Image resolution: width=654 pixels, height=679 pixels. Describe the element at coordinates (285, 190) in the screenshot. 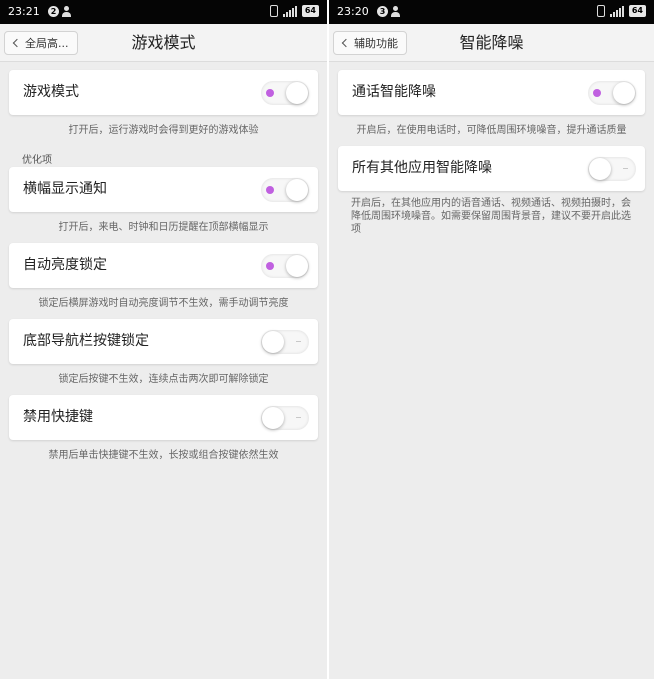

I see `banner-notification-toggle` at that location.